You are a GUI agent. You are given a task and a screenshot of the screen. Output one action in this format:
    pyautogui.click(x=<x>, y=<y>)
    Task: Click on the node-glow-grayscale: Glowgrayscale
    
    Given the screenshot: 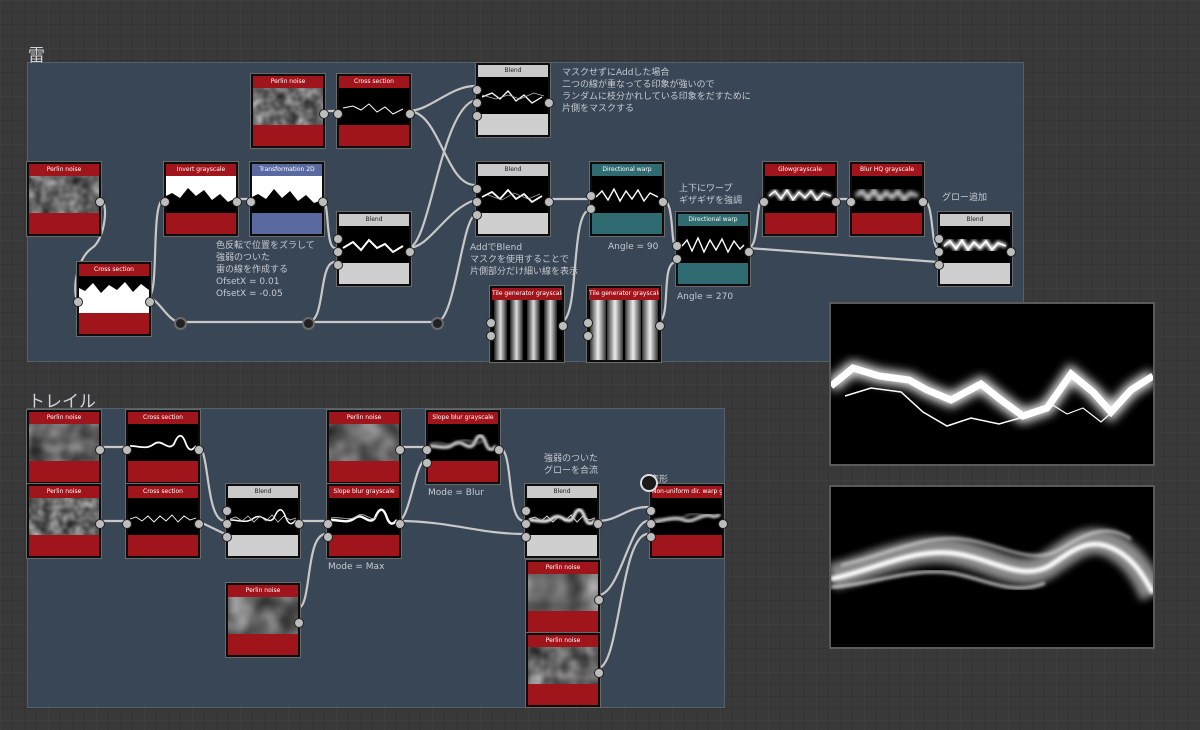 What is the action you would take?
    pyautogui.click(x=800, y=199)
    